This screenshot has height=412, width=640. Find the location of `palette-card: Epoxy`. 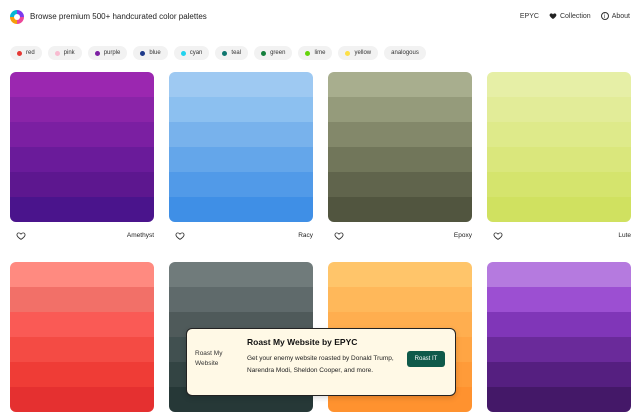

palette-card: Epoxy is located at coordinates (400, 156).